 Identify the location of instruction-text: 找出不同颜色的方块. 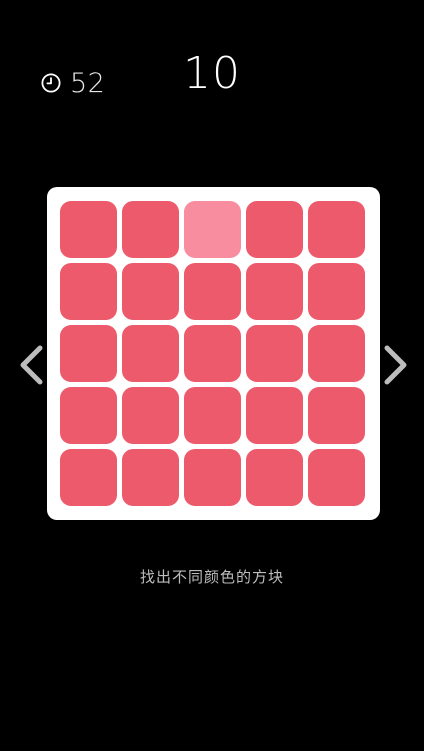
(211, 577).